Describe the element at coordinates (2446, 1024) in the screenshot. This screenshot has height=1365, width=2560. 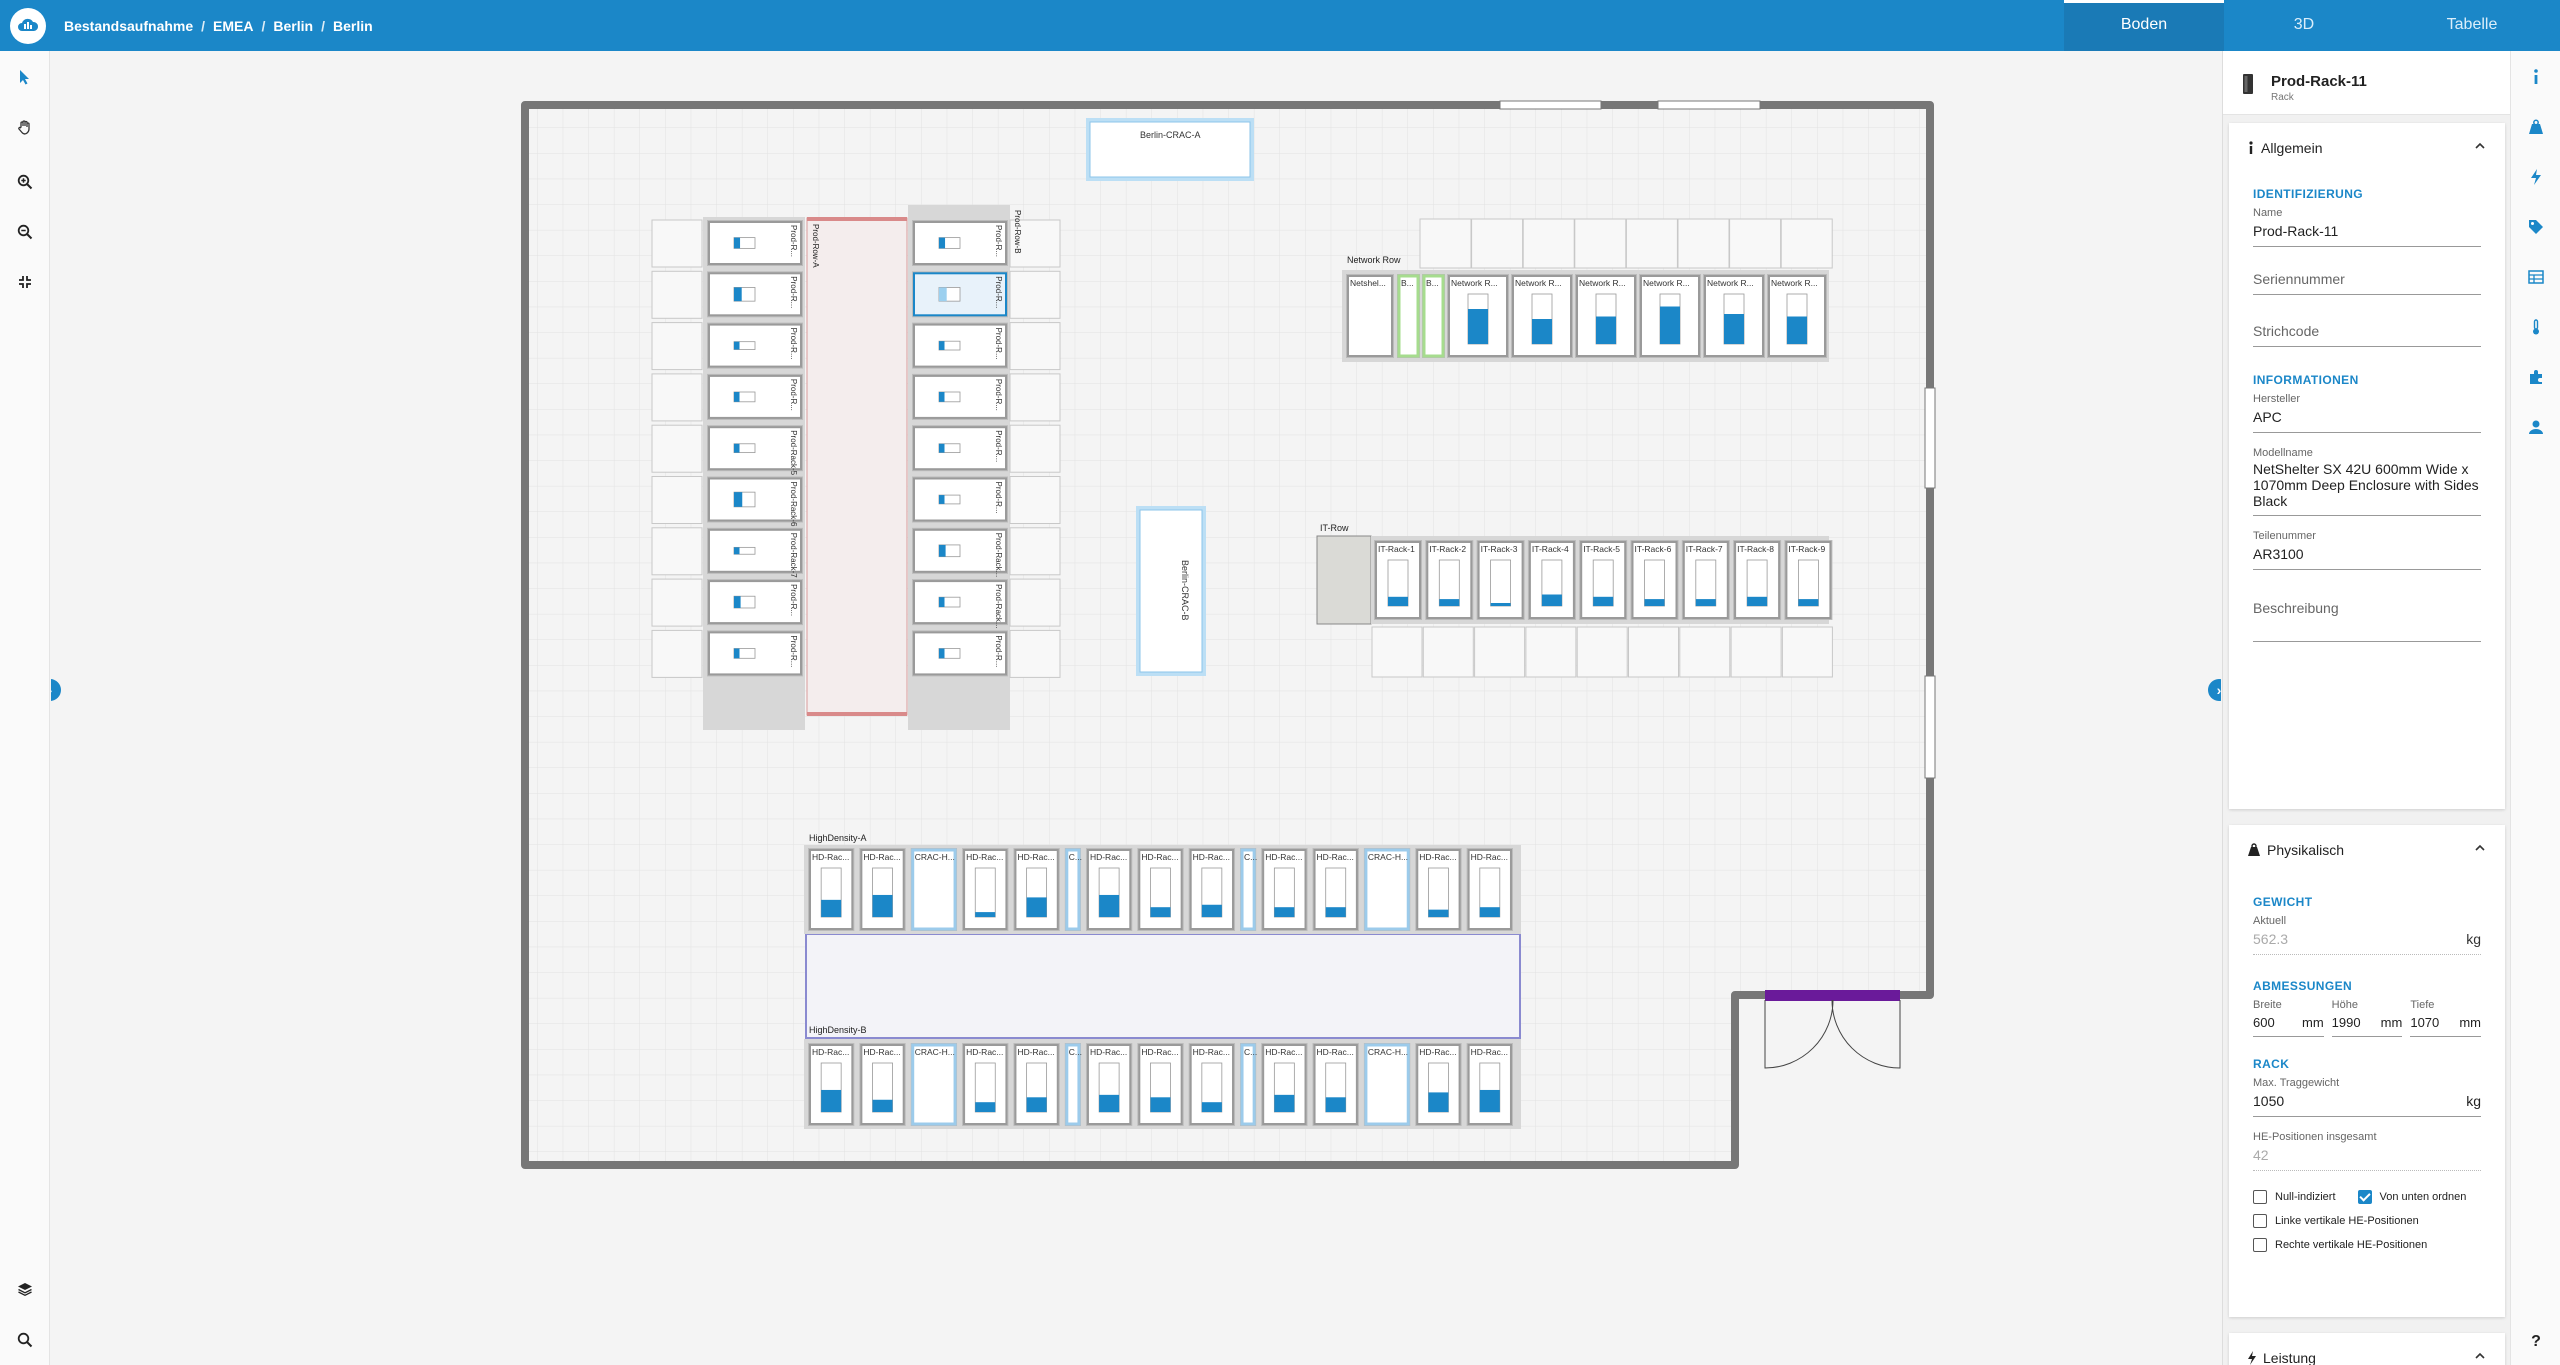
I see `depth-field: 1070 mm` at that location.